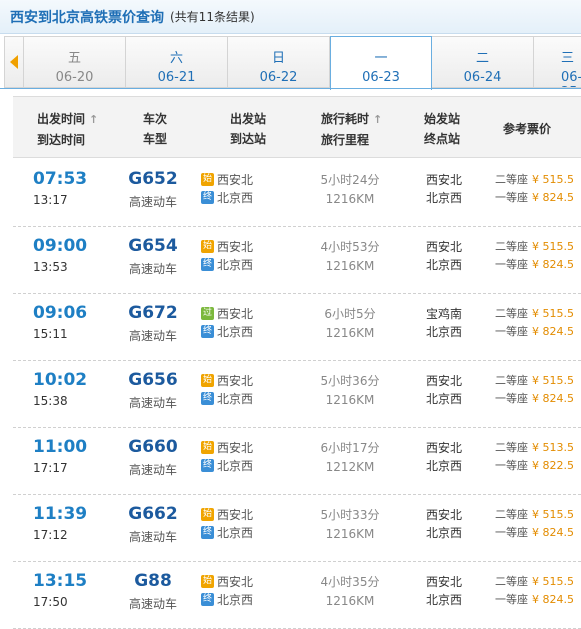  I want to click on travel-distance: 1212KM, so click(350, 467).